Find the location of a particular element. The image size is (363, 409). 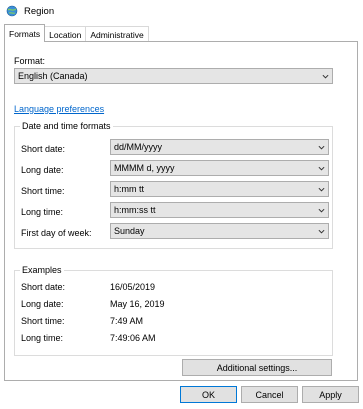

format-value: English (Canada) is located at coordinates (53, 76).